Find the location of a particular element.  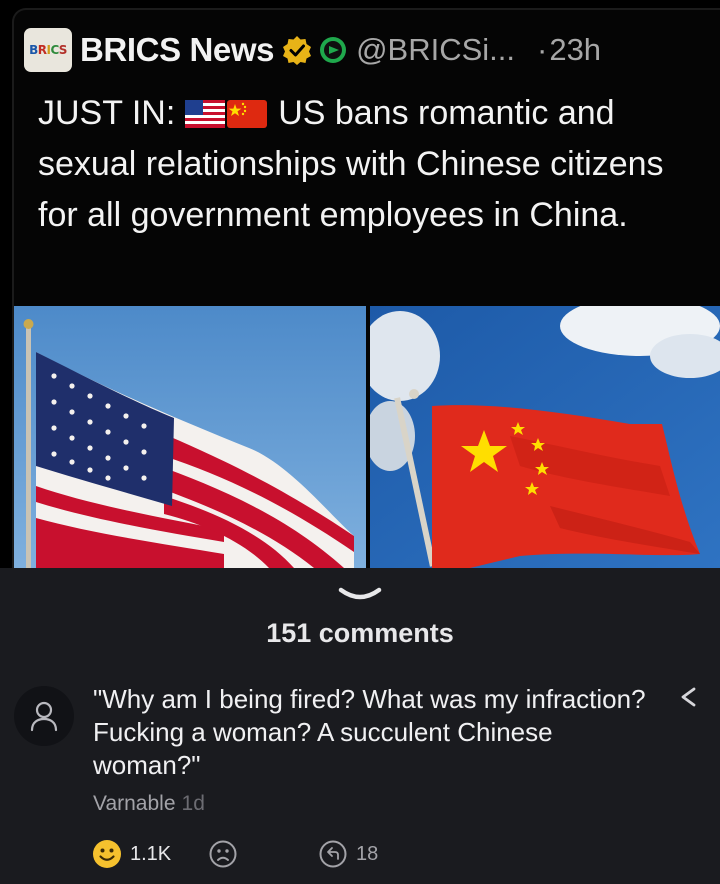

tweet-header: BRICS BRICS News @BRICSi... · 23h is located at coordinates (312, 50).